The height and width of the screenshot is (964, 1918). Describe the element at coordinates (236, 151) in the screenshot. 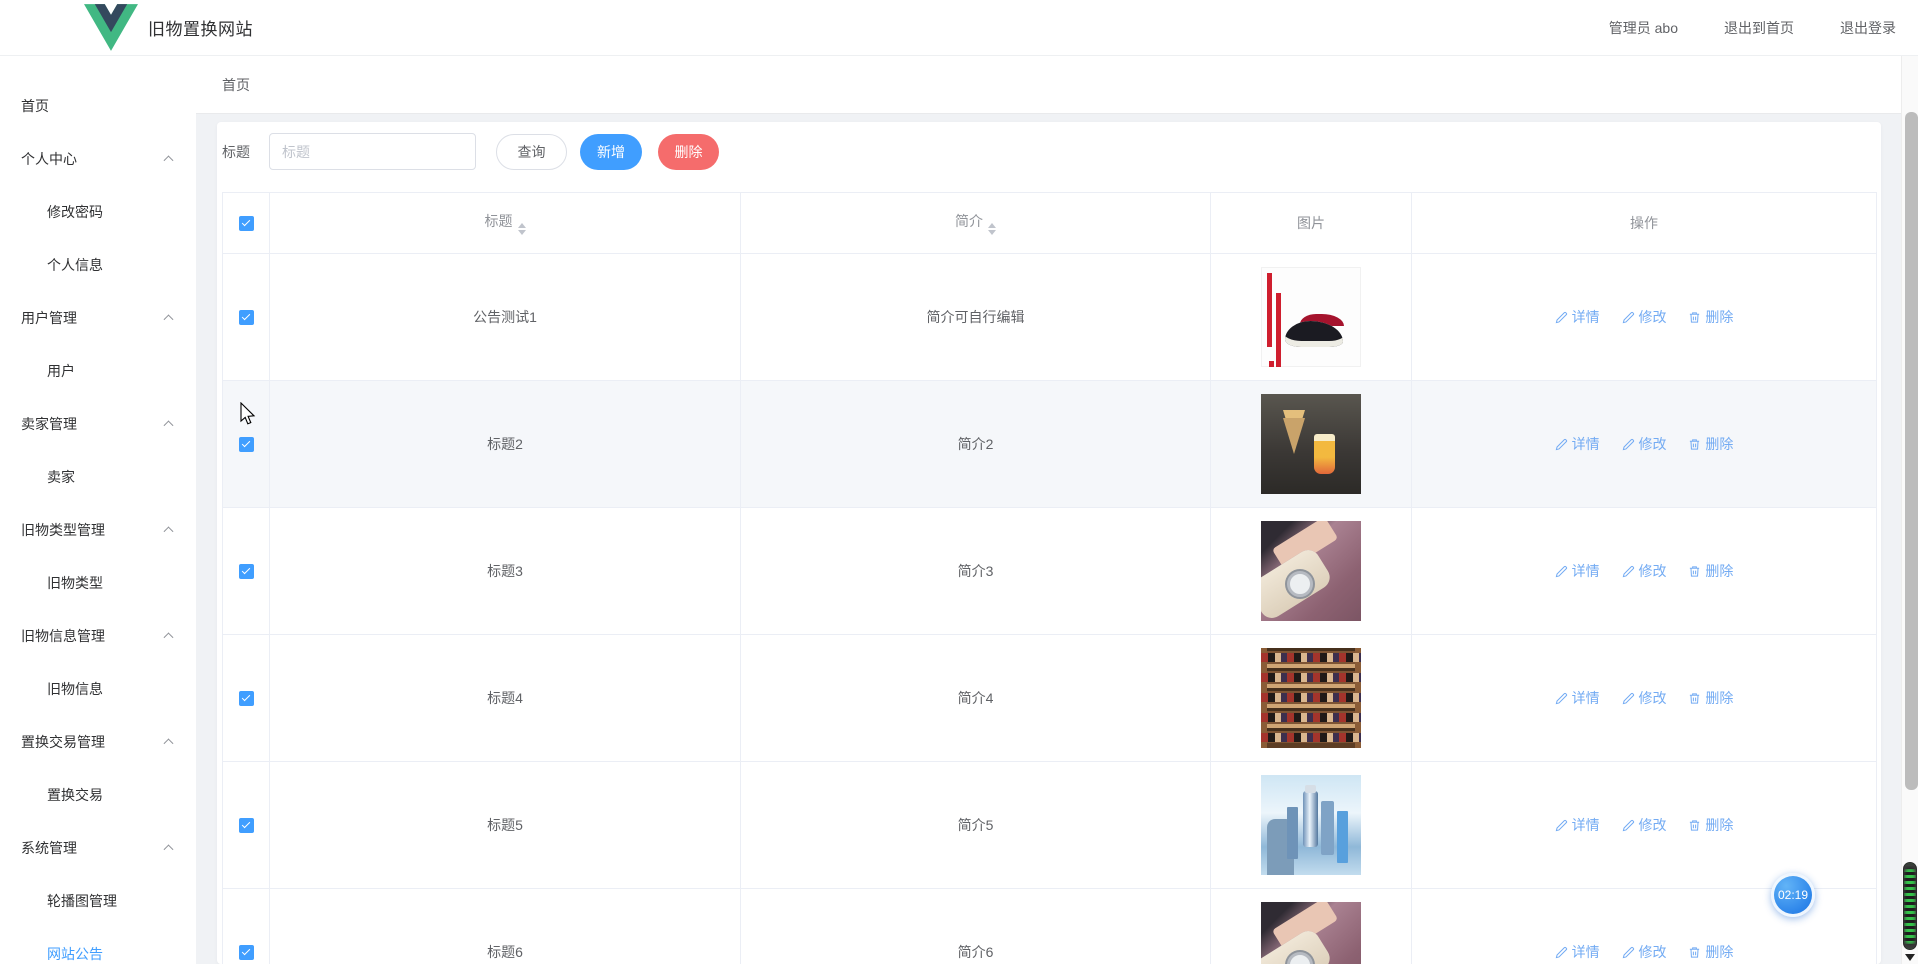

I see `filter-label: 标题` at that location.